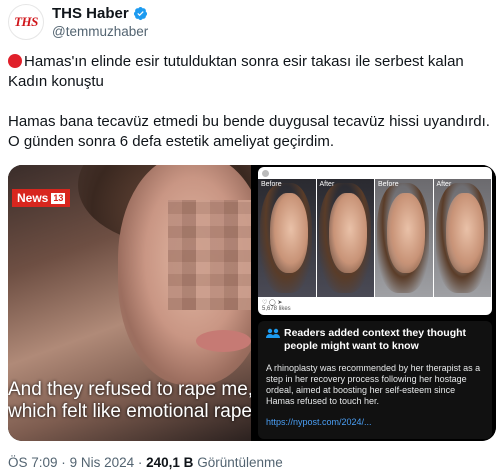 This screenshot has width=500, height=475. I want to click on author-avatar: THS, so click(26, 22).